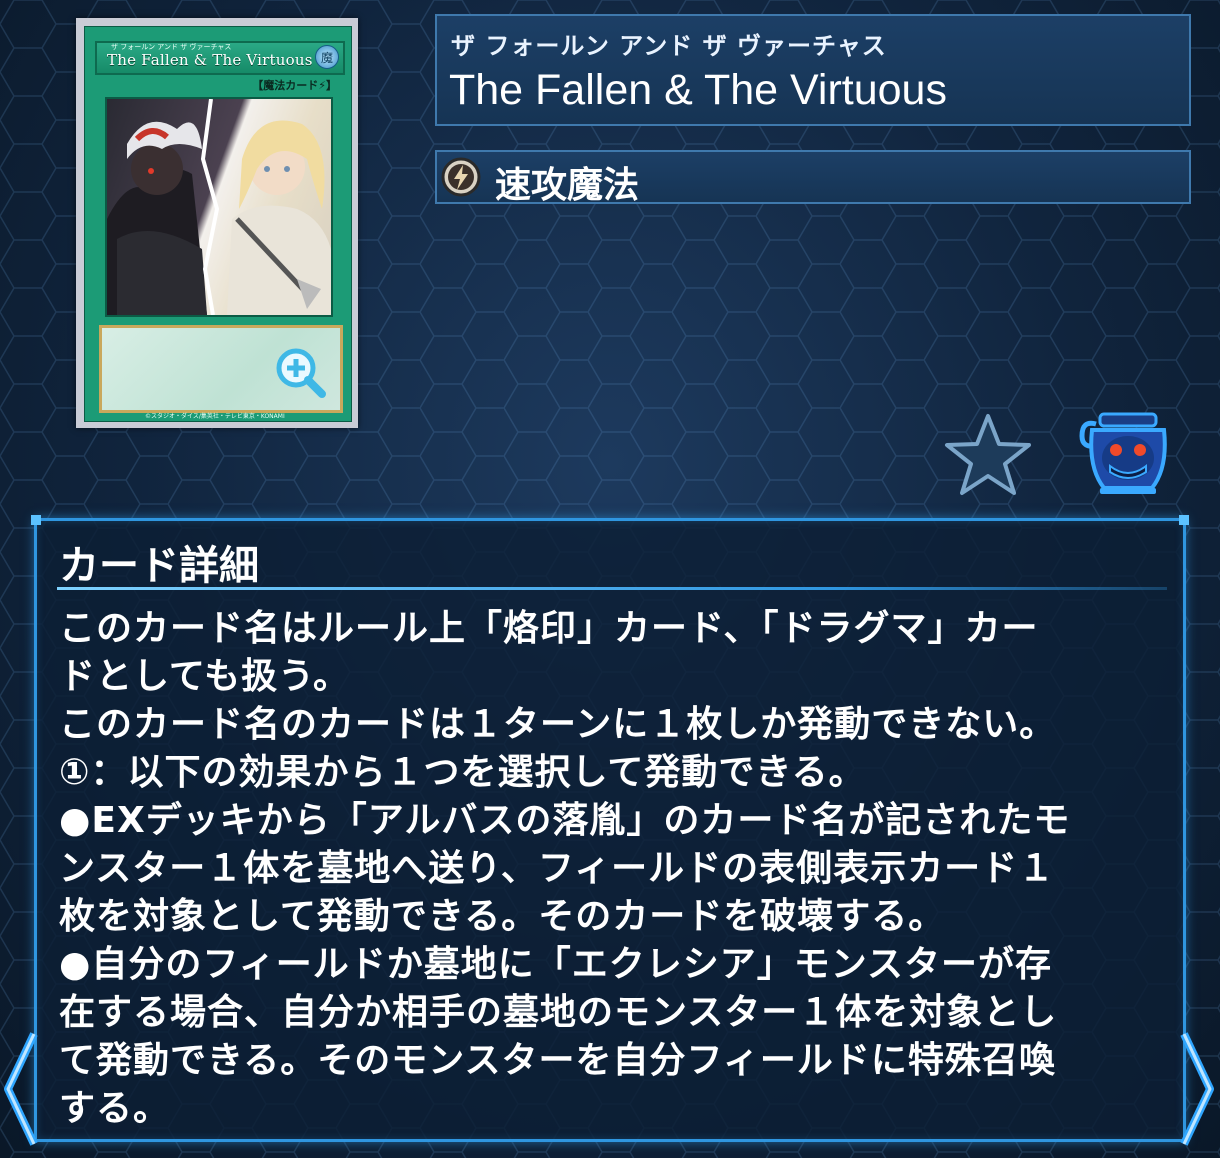 This screenshot has width=1220, height=1158. I want to click on detail-divider, so click(612, 588).